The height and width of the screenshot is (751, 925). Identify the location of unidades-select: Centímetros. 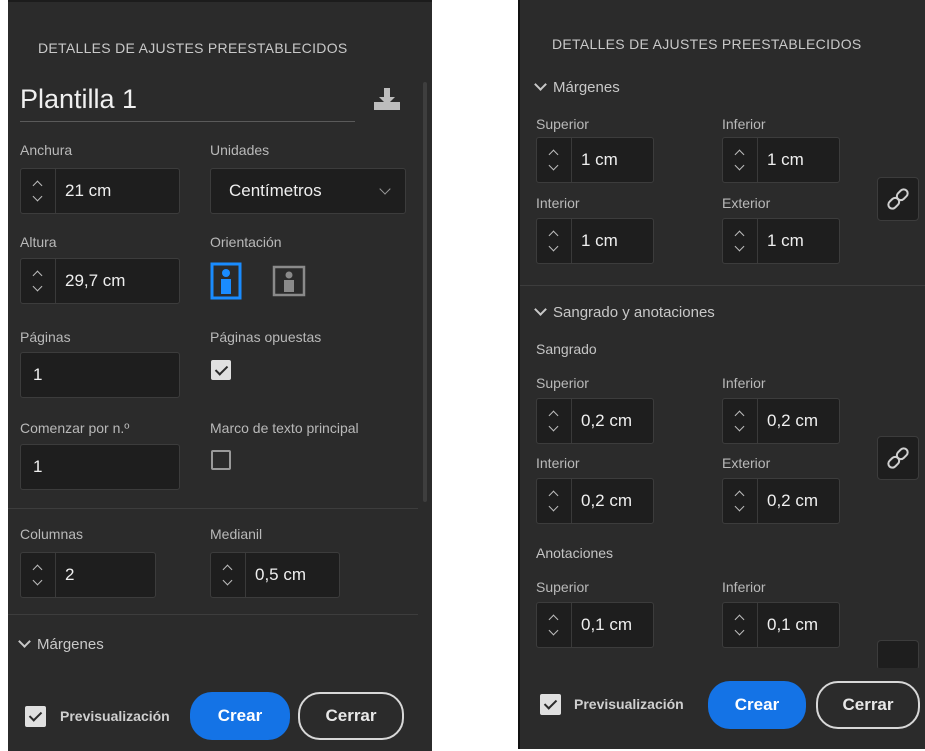
(308, 191).